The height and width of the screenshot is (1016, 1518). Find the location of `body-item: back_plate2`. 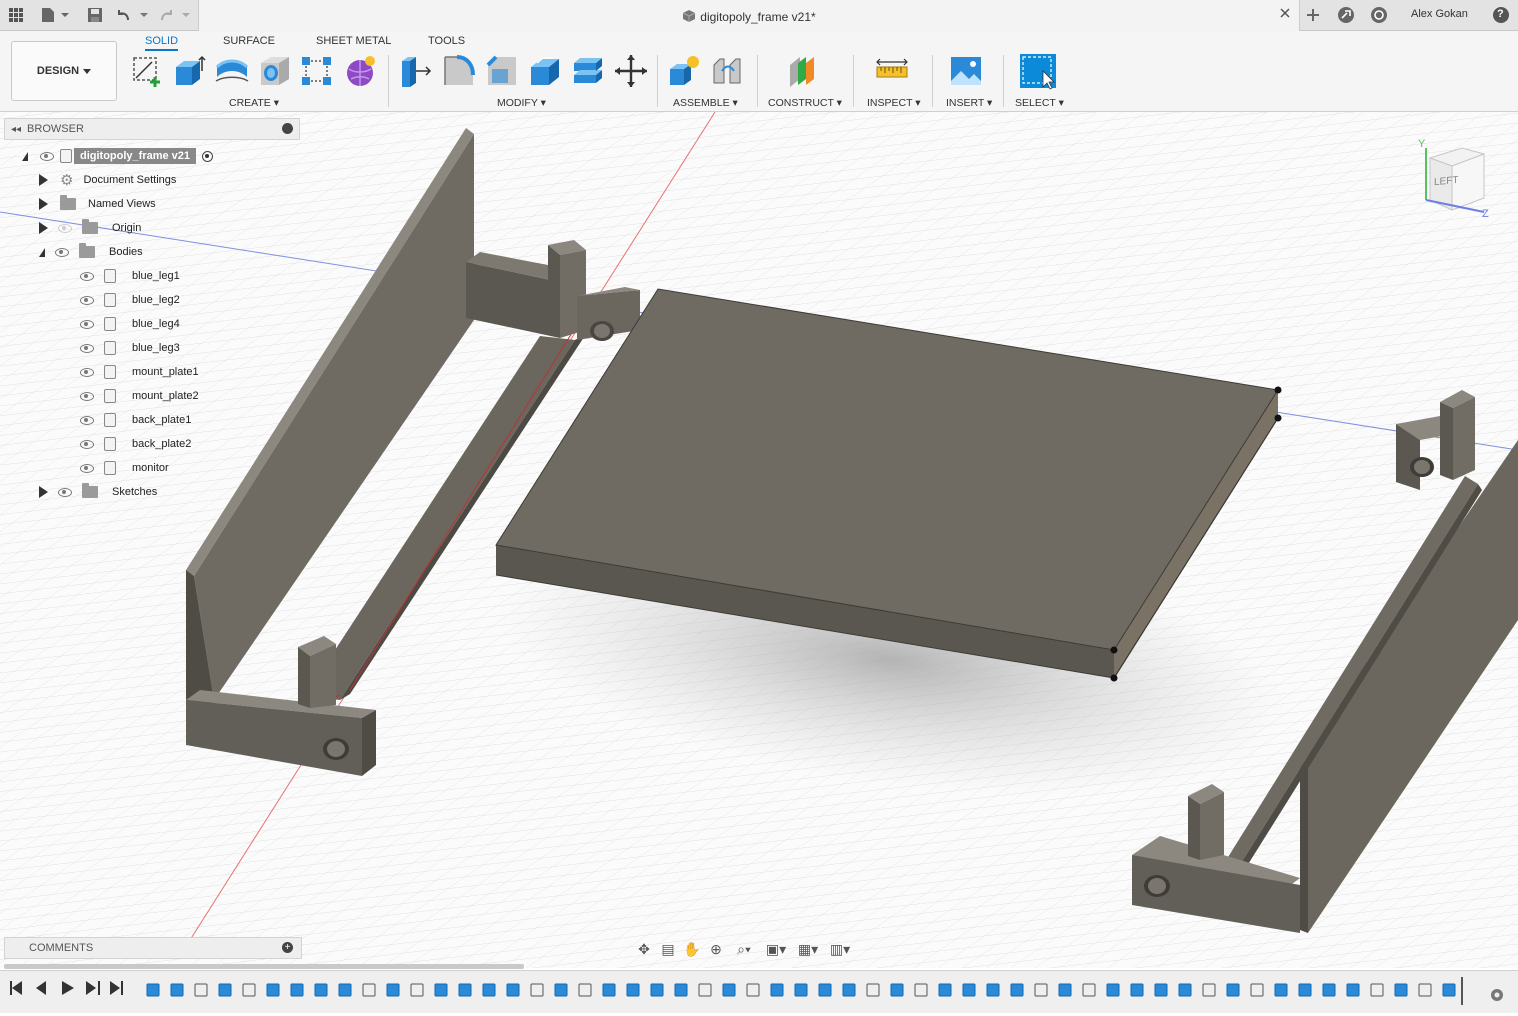

body-item: back_plate2 is located at coordinates (135, 444).